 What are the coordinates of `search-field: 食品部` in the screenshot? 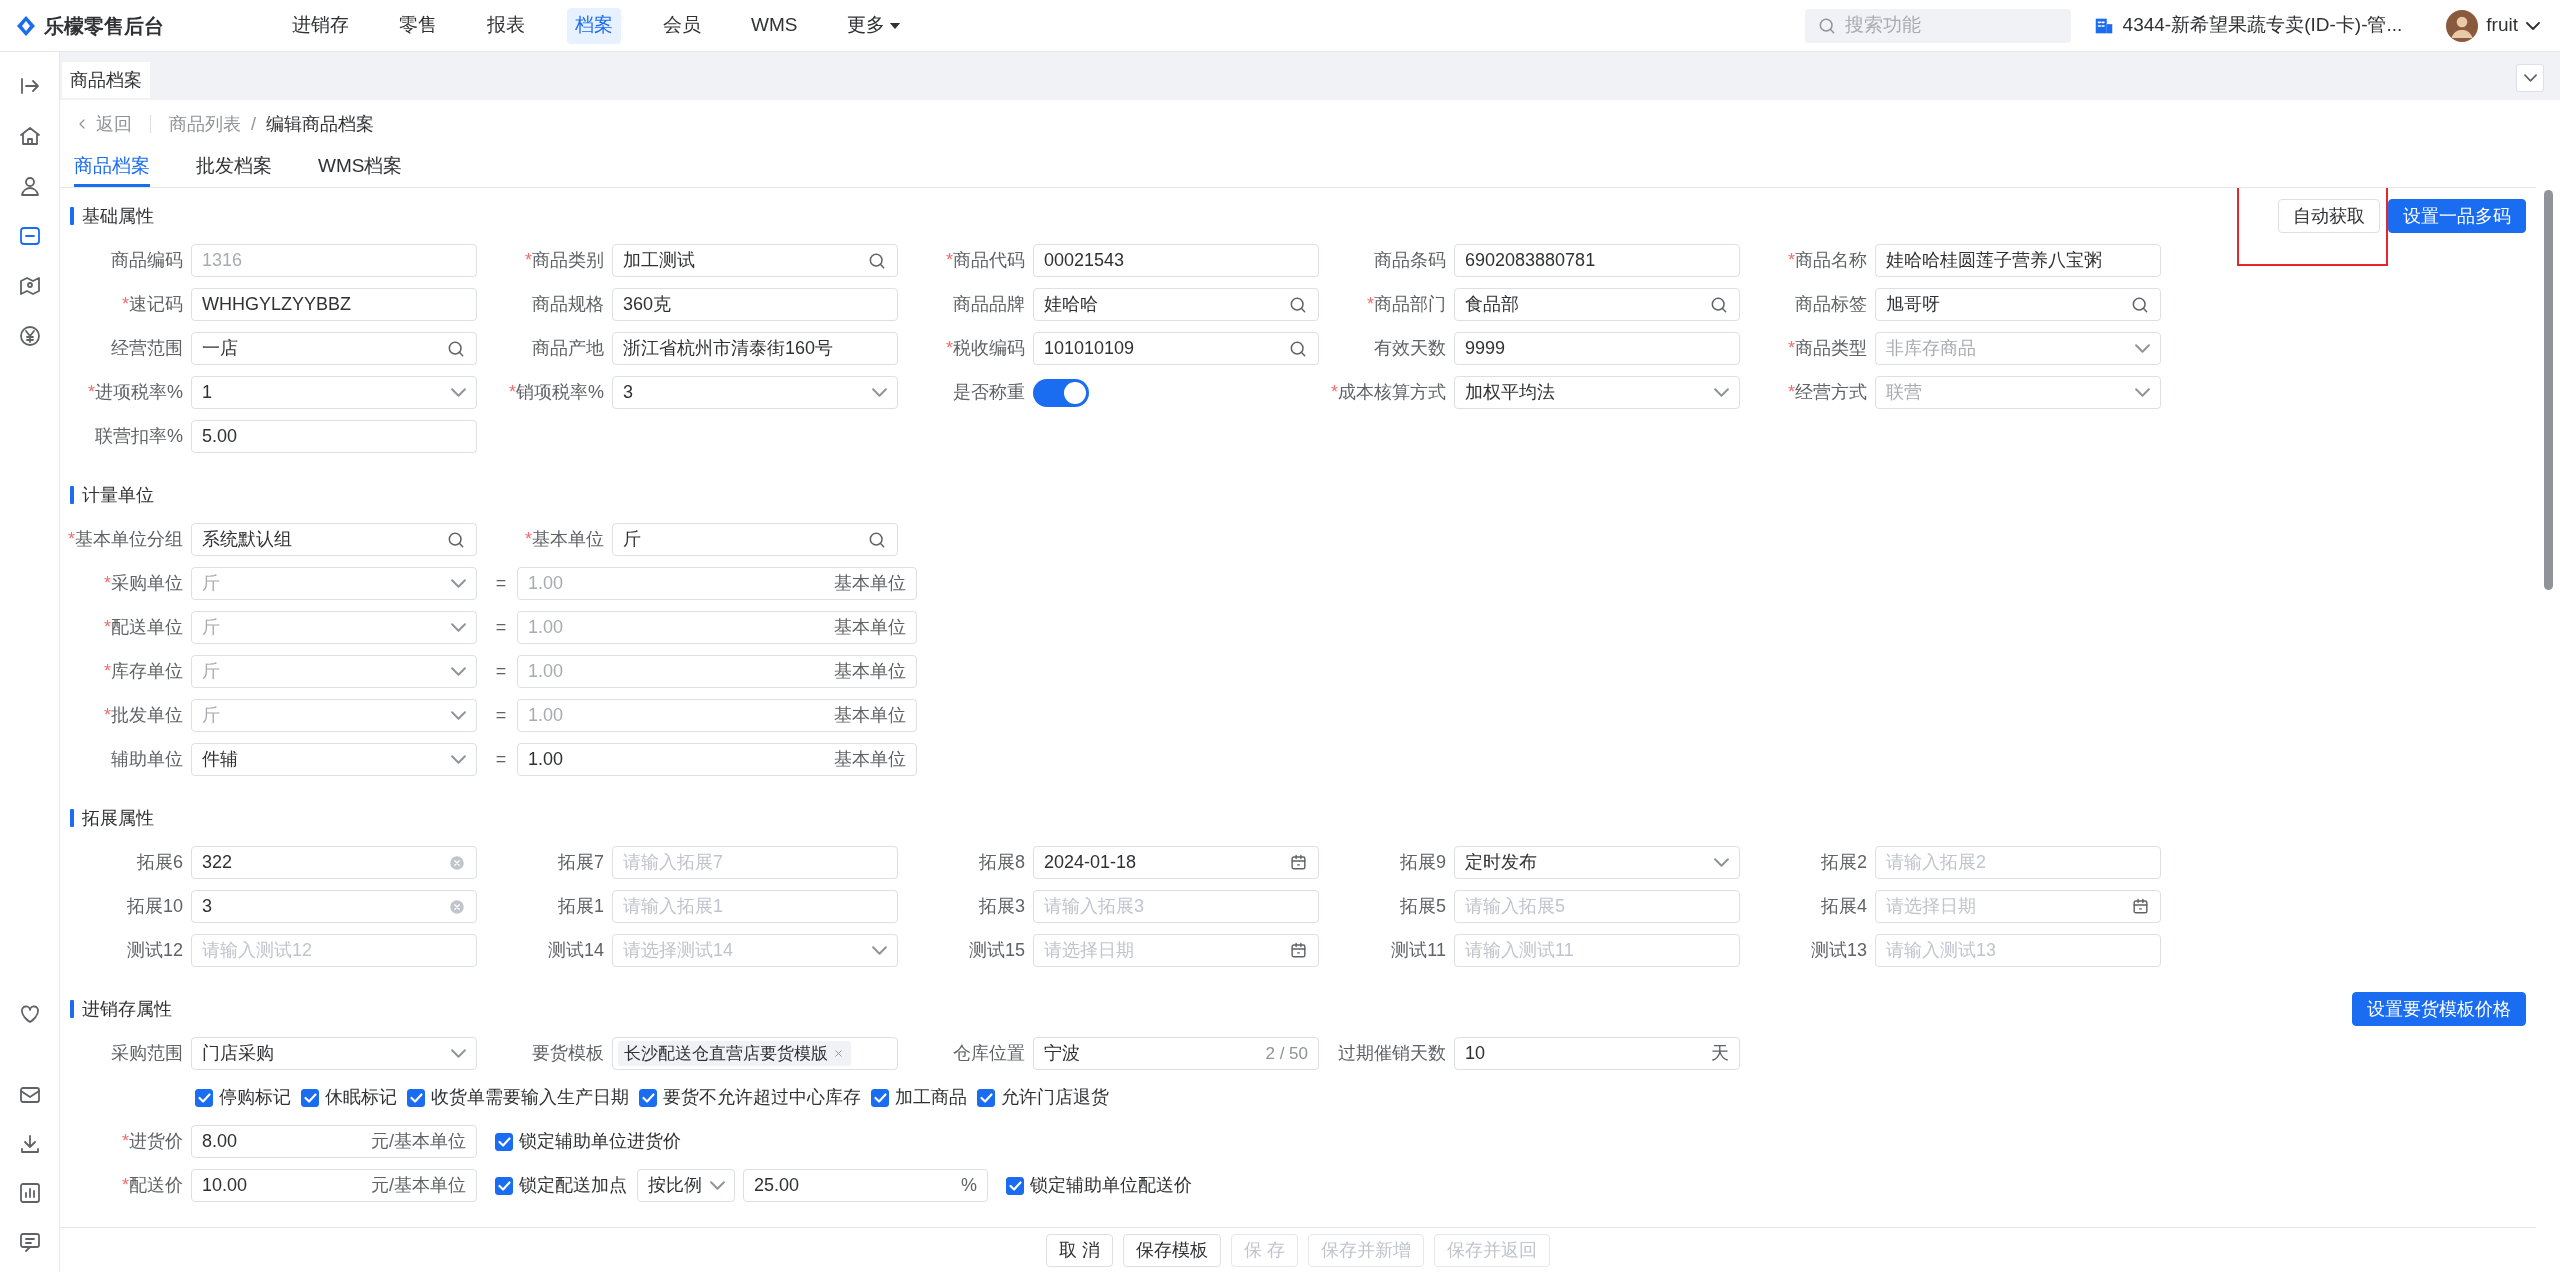 It's located at (1597, 304).